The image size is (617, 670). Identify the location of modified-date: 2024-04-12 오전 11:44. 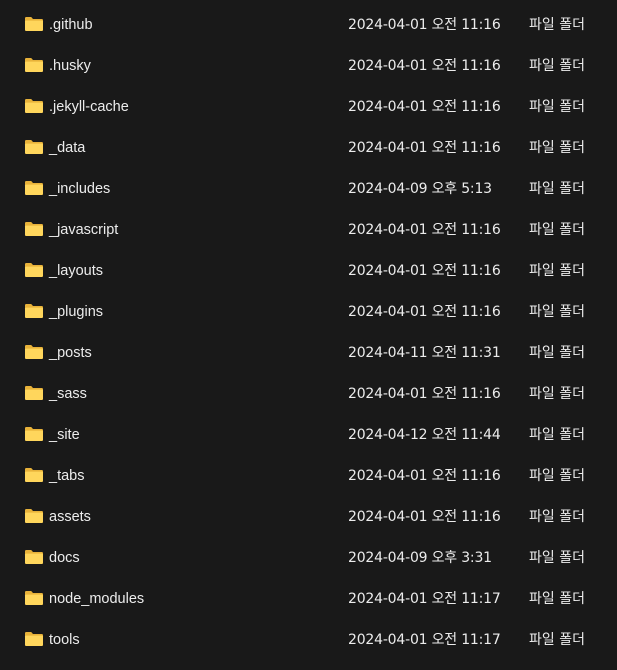
(424, 435).